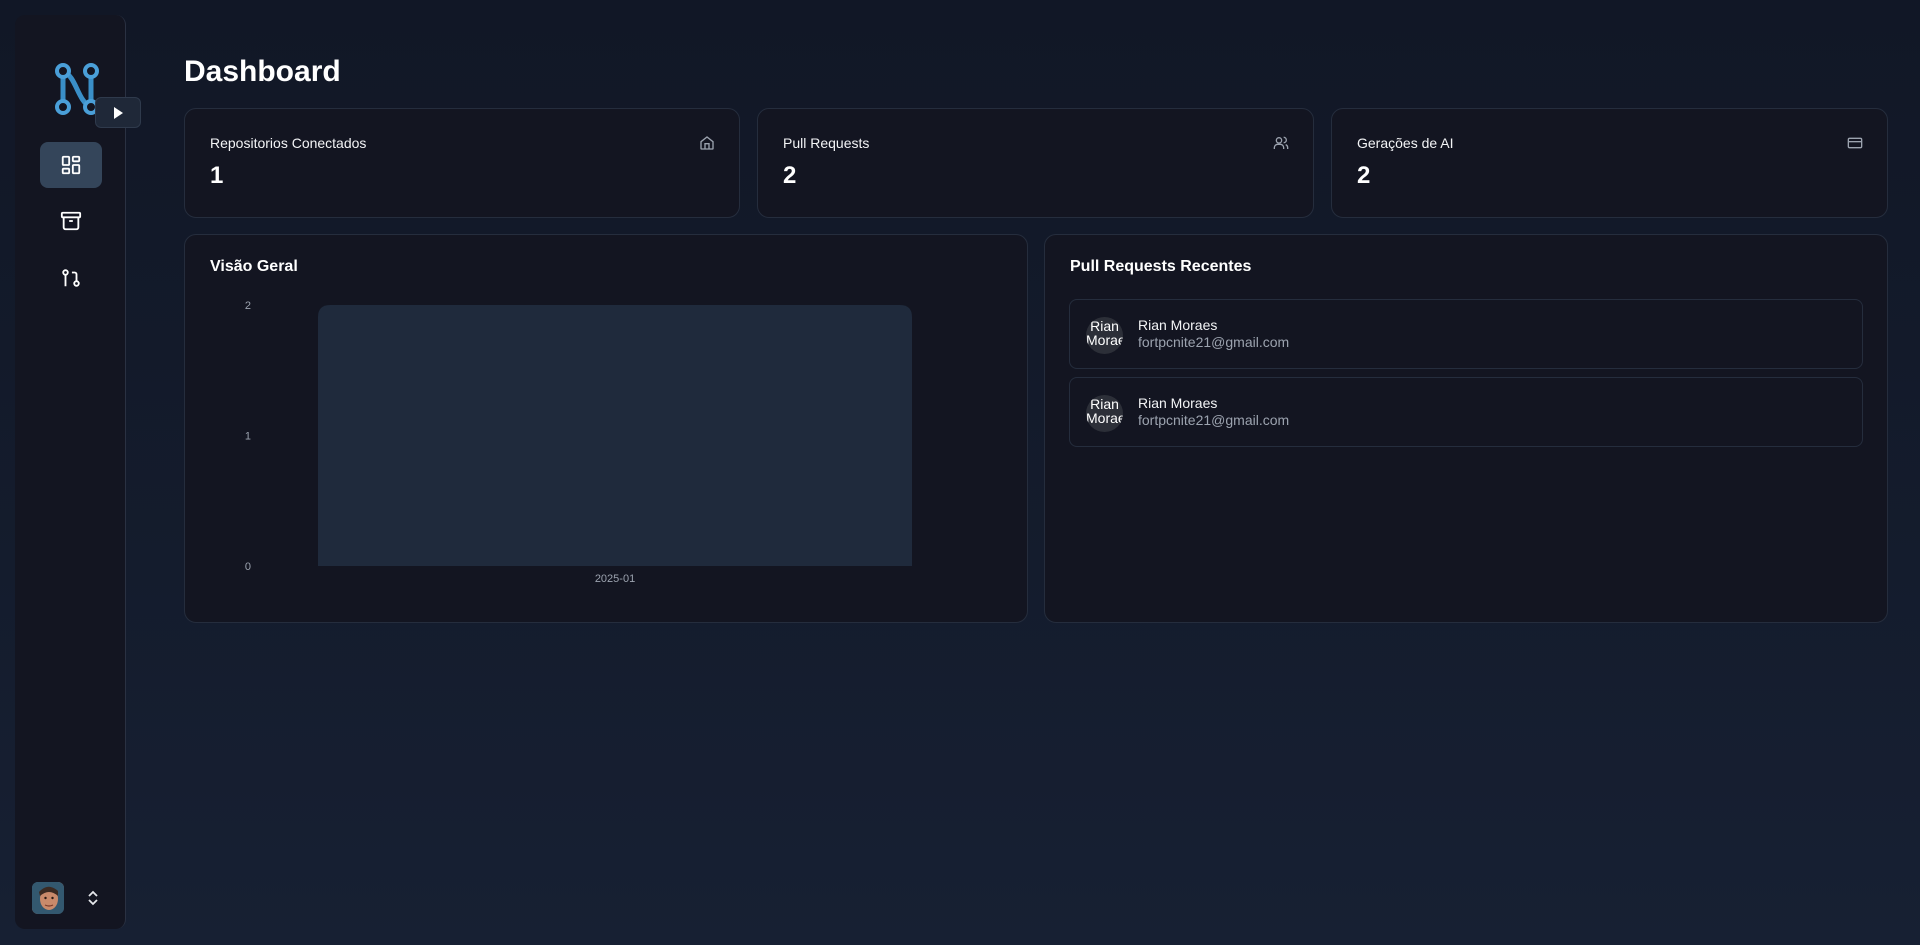 The image size is (1920, 945). I want to click on nav-item-archive, so click(71, 221).